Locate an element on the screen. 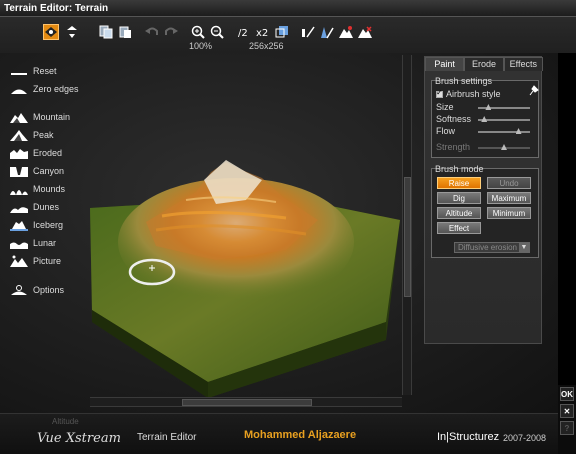  preset-label: Reset is located at coordinates (45, 71).